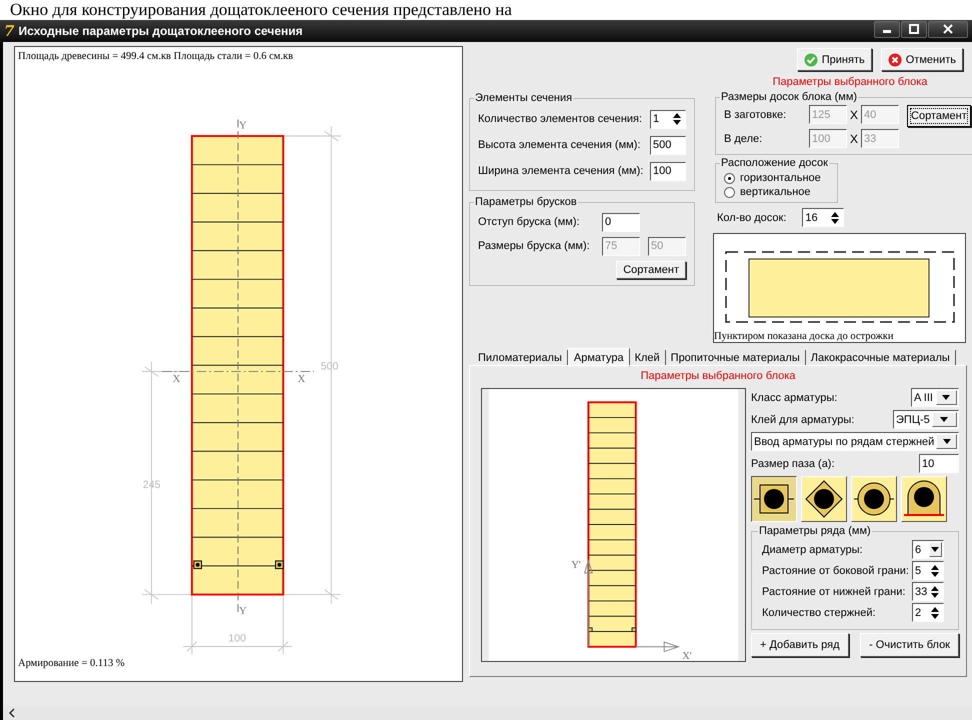  What do you see at coordinates (237, 638) in the screenshot?
I see `dimension-label: 100` at bounding box center [237, 638].